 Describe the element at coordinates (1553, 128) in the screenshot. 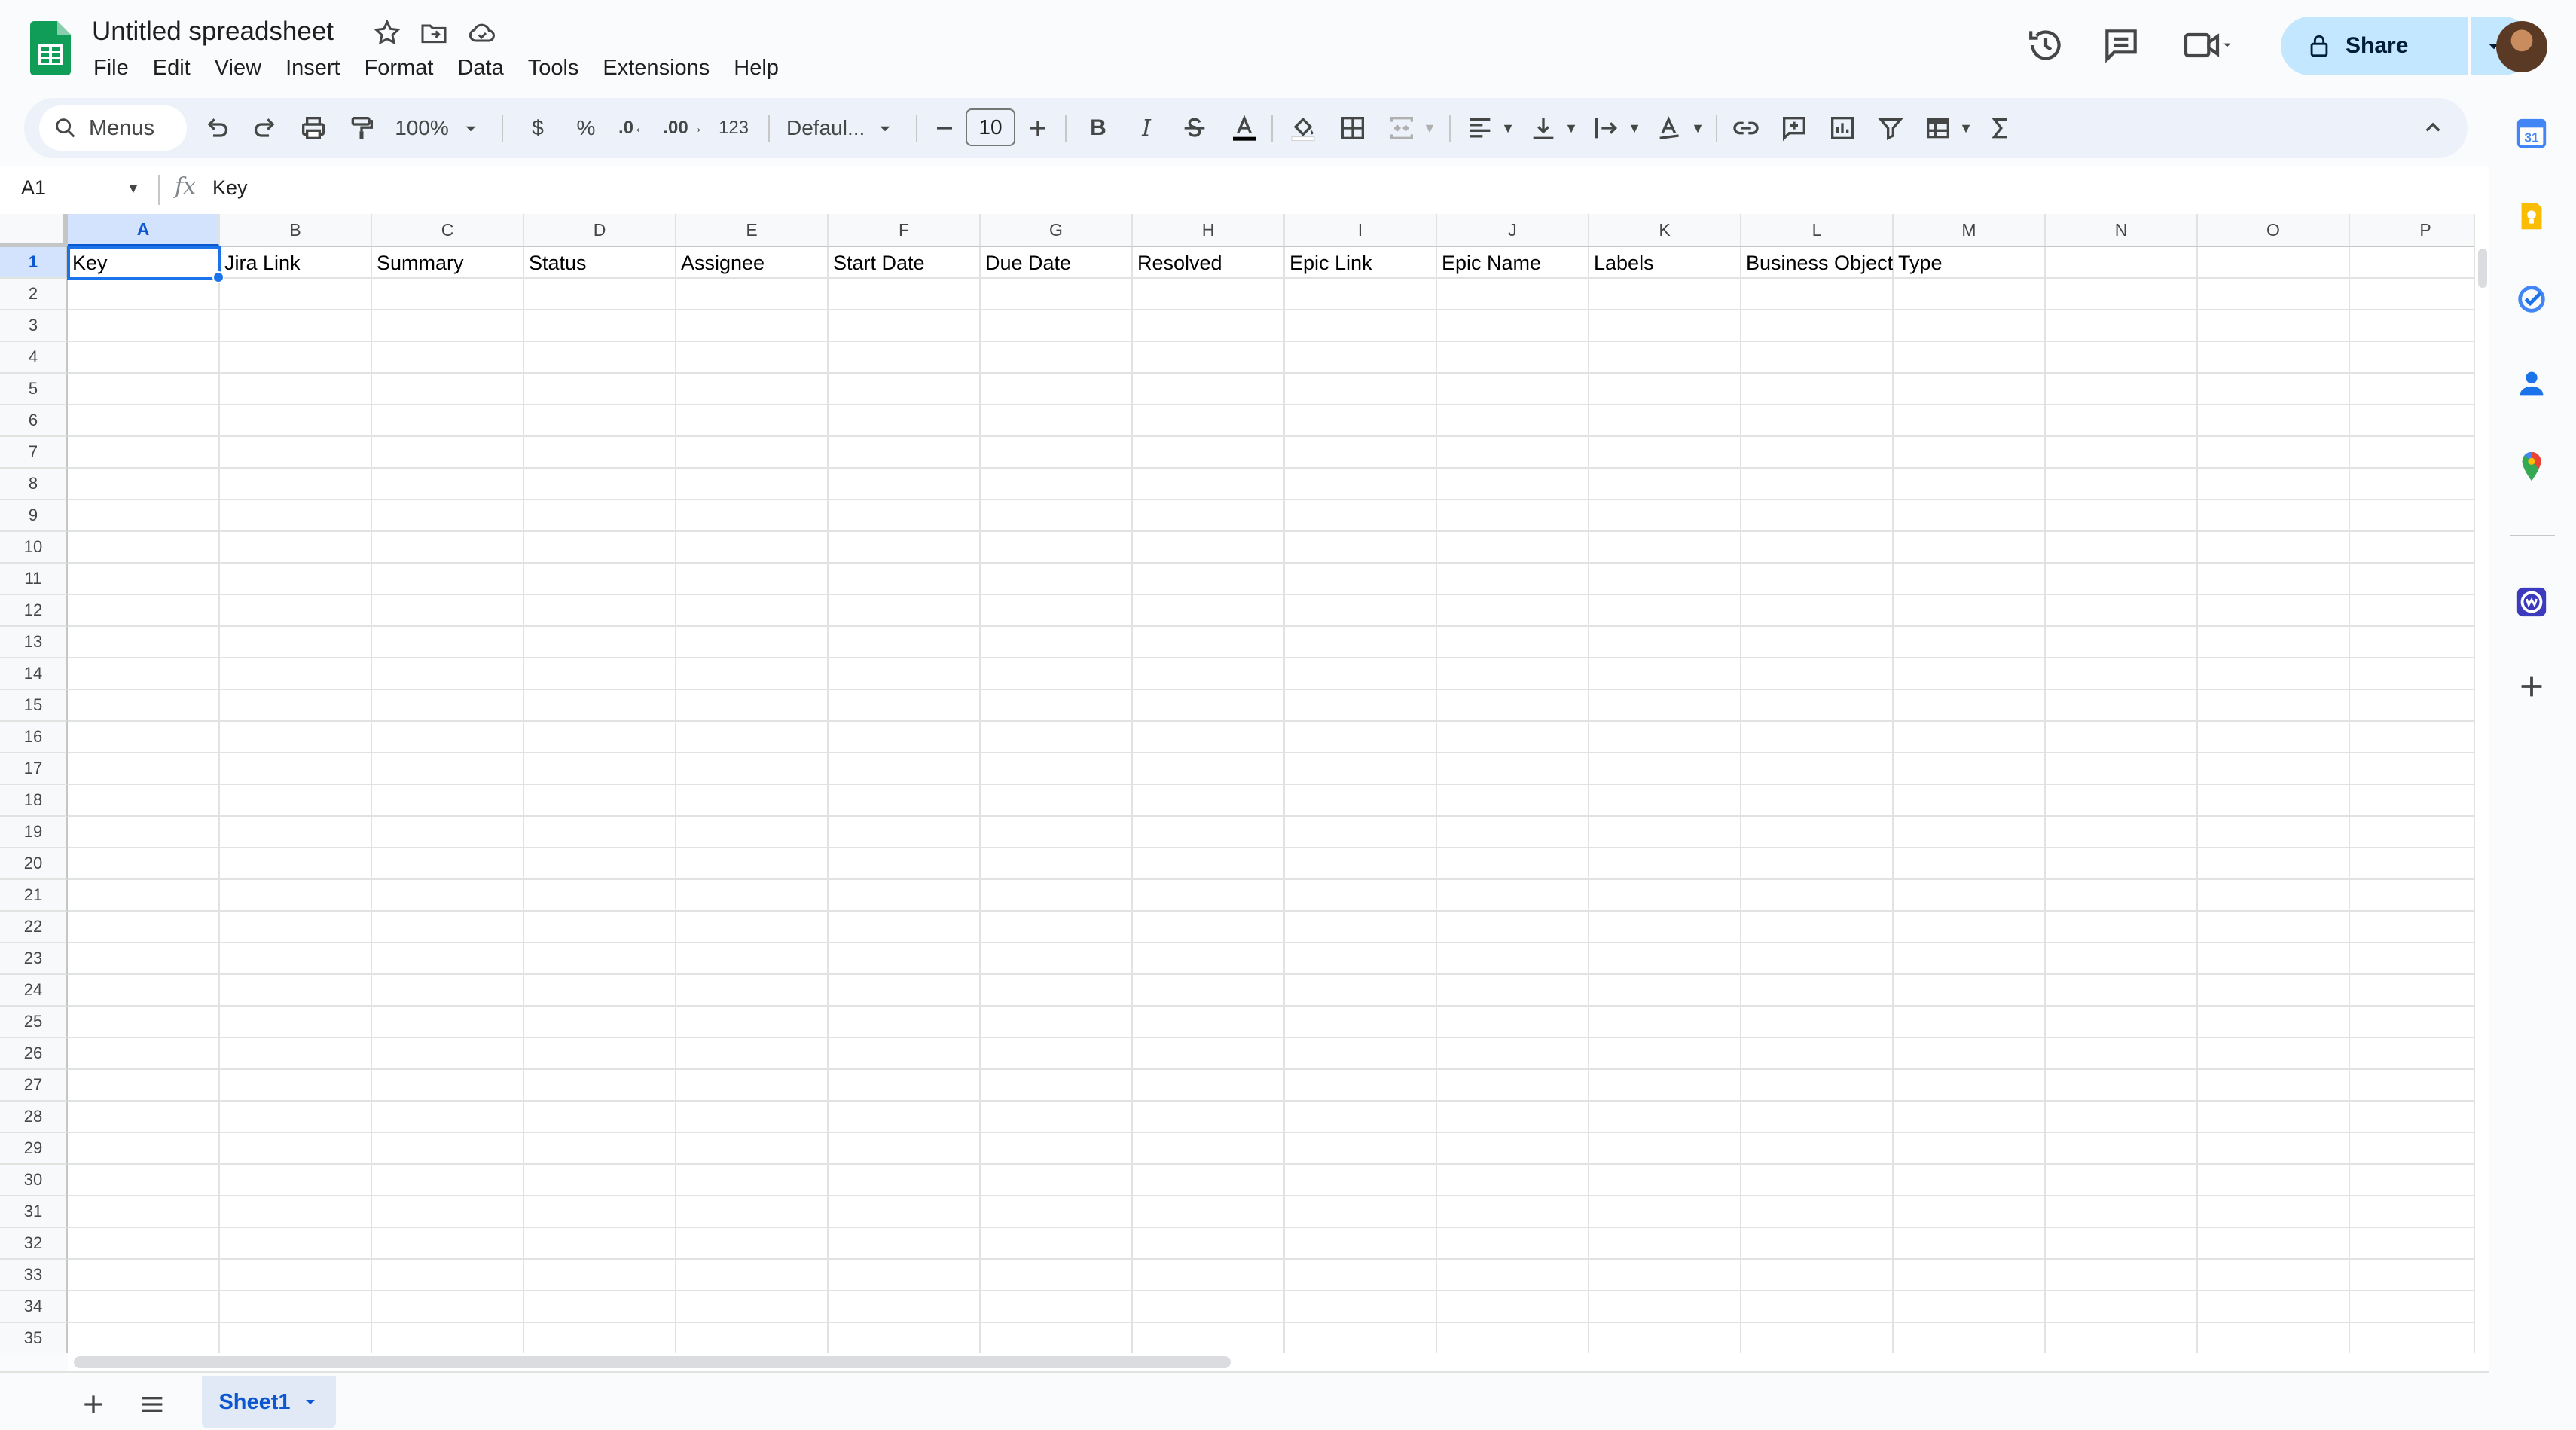

I see `vertical-align-button: ▼` at that location.